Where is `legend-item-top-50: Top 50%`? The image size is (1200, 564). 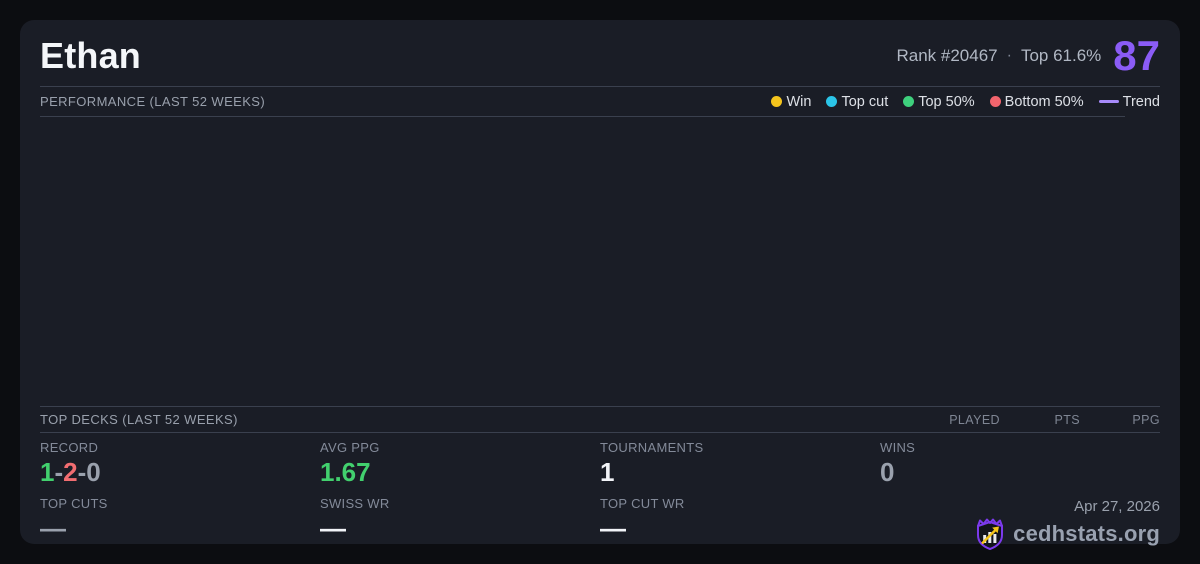 legend-item-top-50: Top 50% is located at coordinates (939, 101).